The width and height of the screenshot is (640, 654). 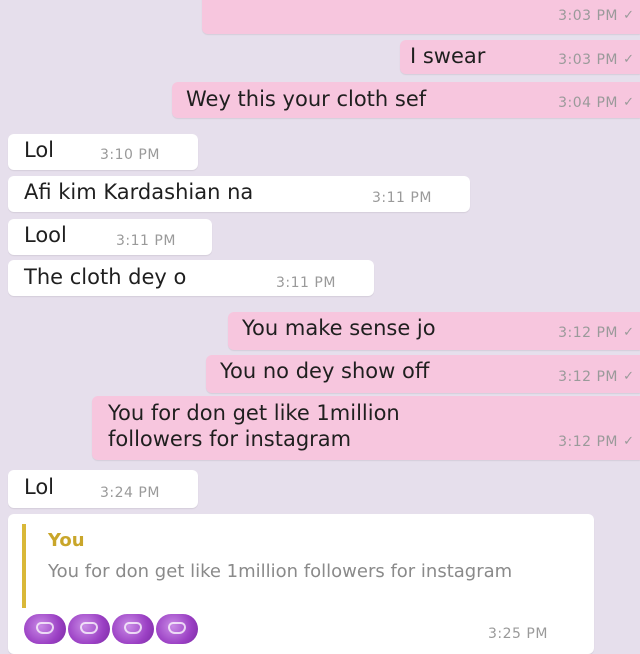 I want to click on message-text-line-1: You for don get like 1million, so click(x=254, y=413).